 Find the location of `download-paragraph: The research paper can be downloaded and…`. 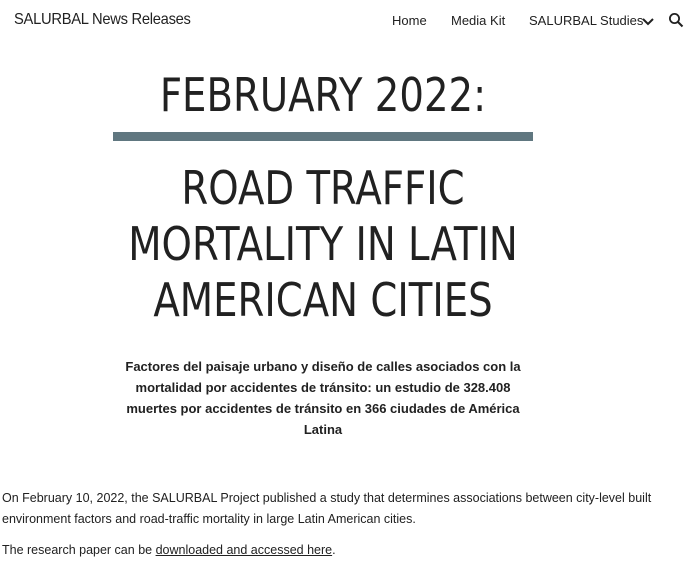

download-paragraph: The research paper can be downloaded and… is located at coordinates (332, 550).